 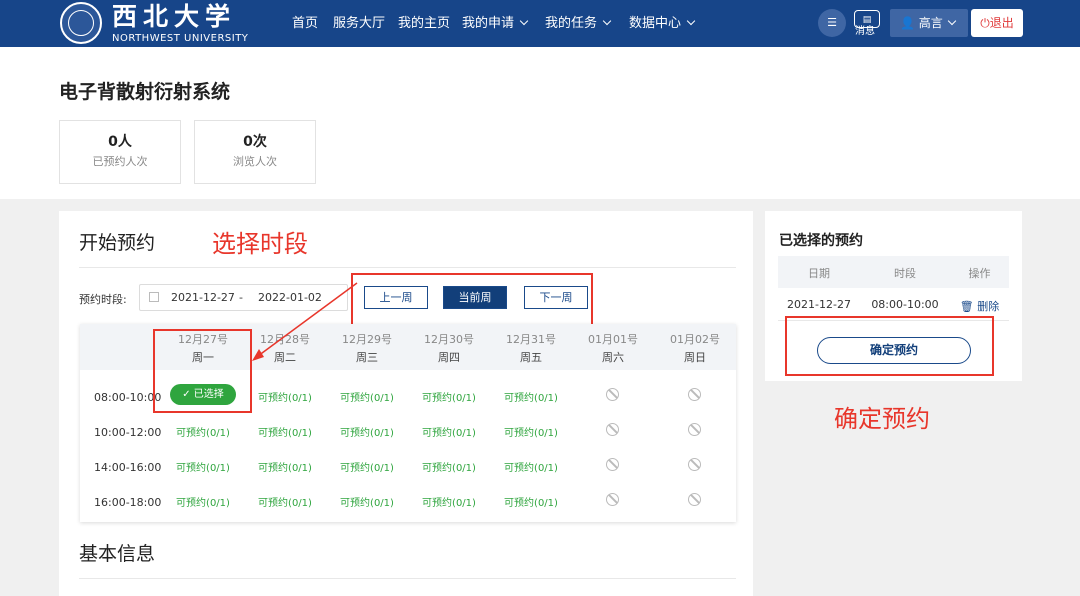 What do you see at coordinates (819, 273) in the screenshot?
I see `col-header-date: 日期` at bounding box center [819, 273].